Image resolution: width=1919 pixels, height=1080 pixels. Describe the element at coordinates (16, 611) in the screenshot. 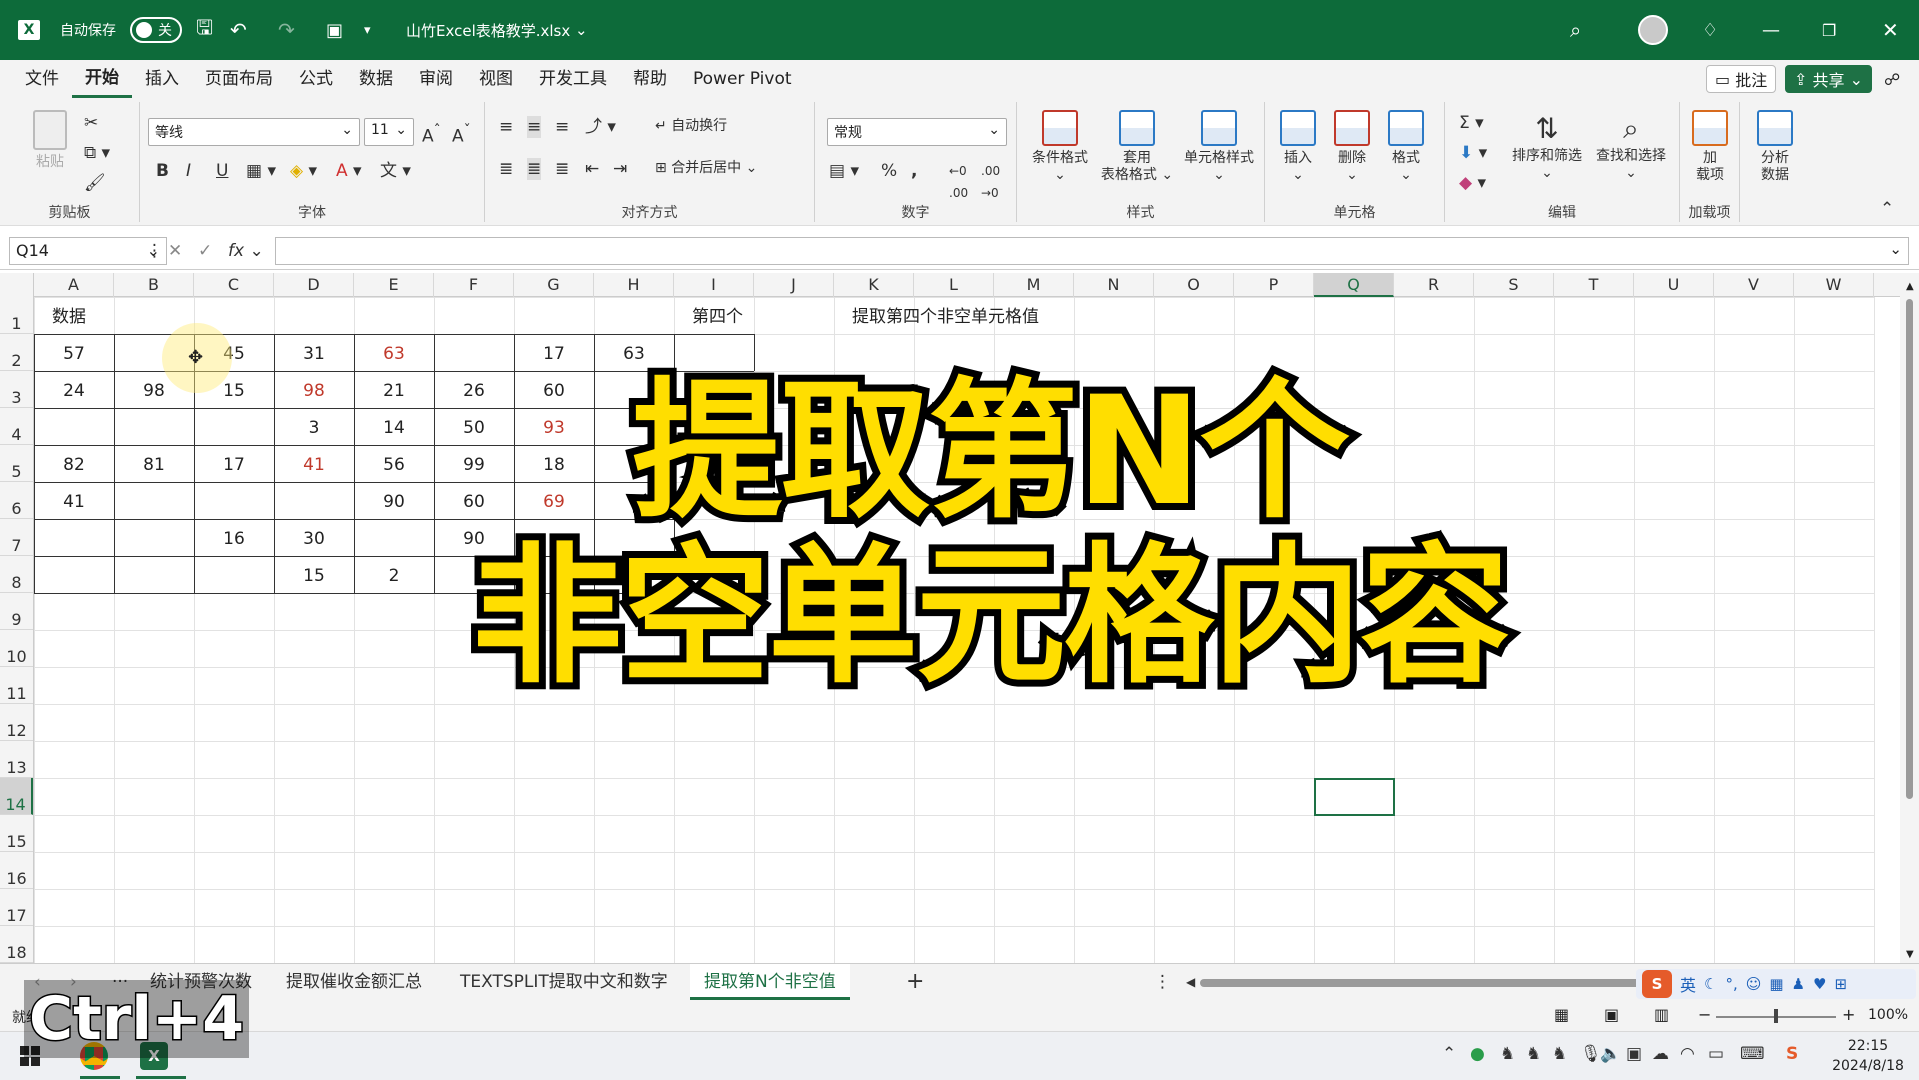

I see `row-header-9: 9` at that location.